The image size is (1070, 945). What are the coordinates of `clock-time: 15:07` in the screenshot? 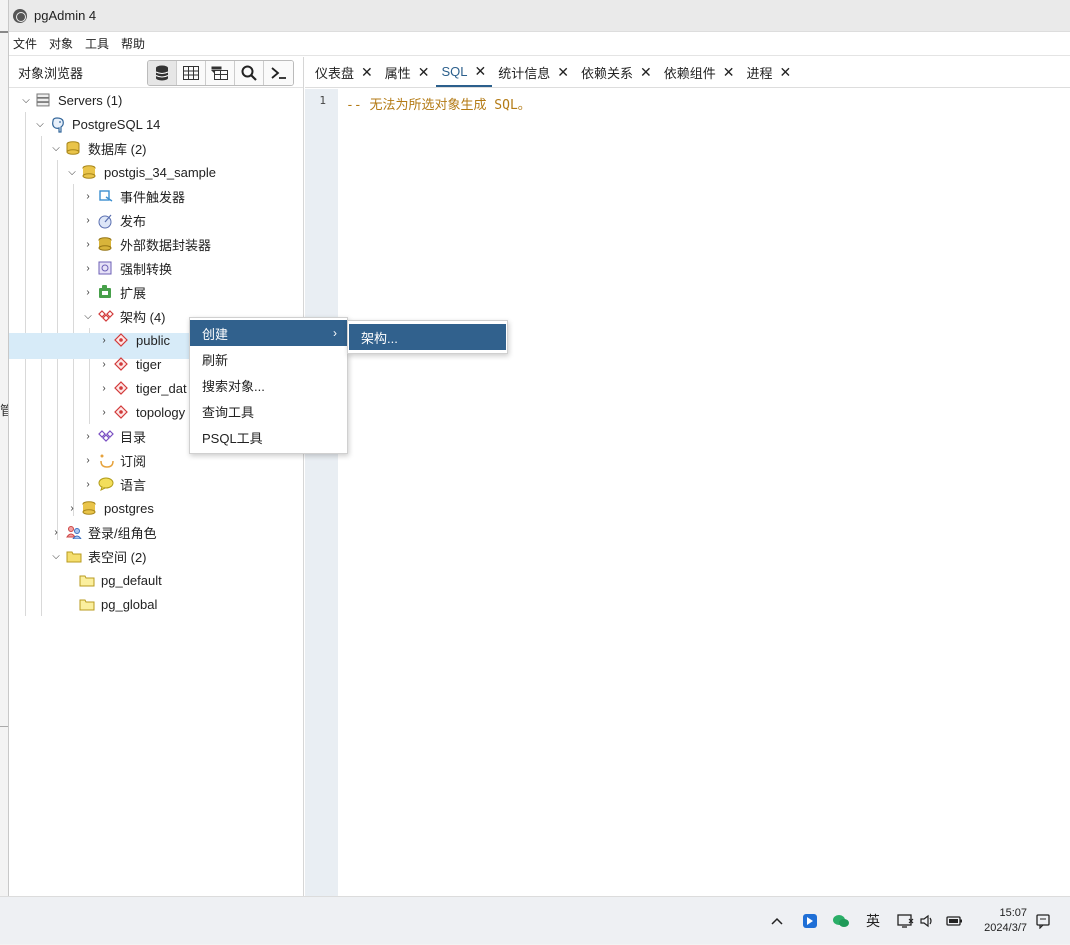 It's located at (1013, 913).